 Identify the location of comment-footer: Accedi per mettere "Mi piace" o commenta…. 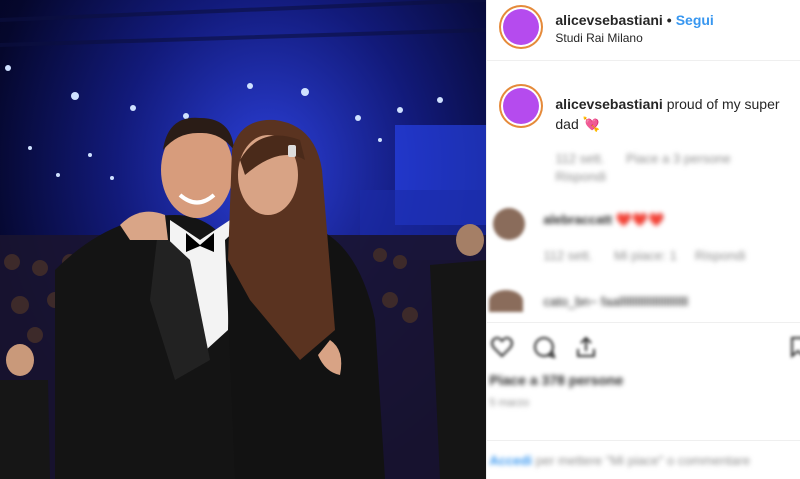
(643, 459).